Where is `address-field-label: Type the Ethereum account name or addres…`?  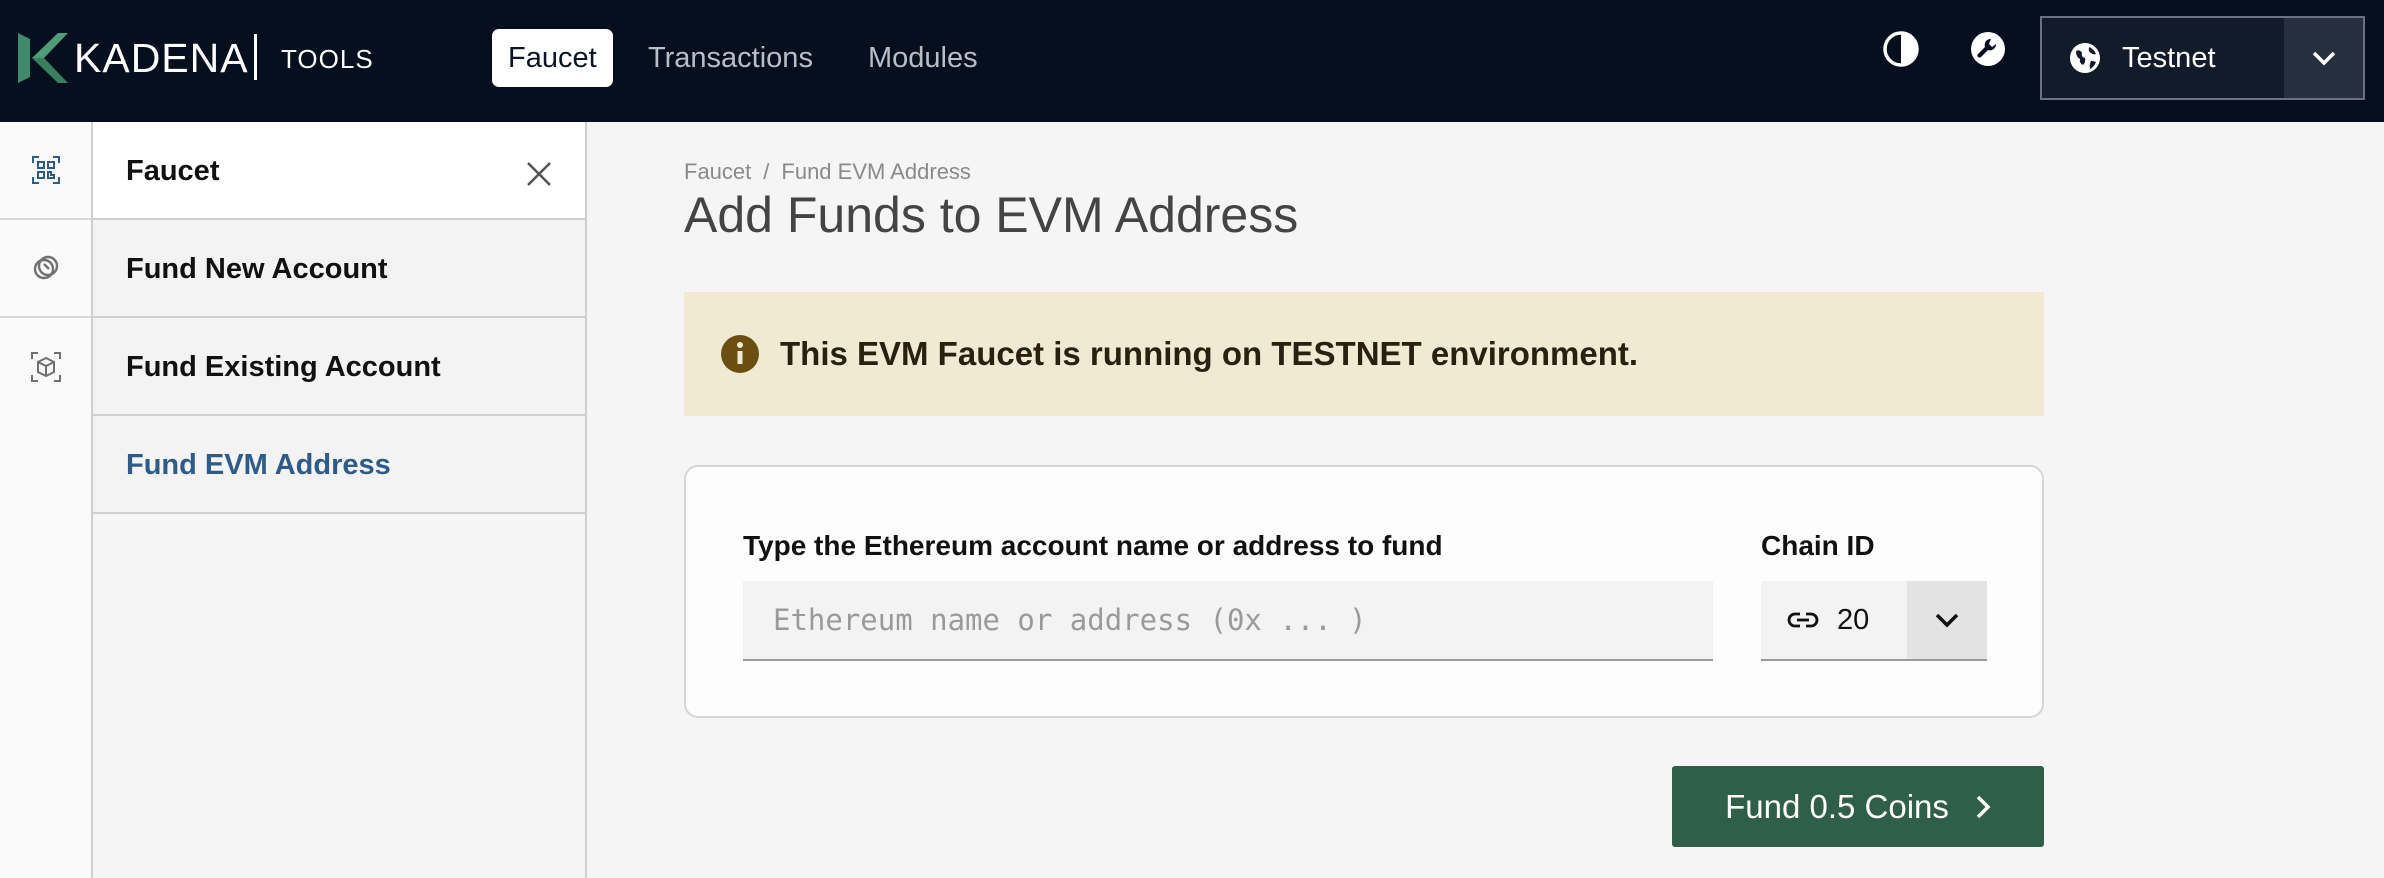 address-field-label: Type the Ethereum account name or addres… is located at coordinates (1093, 545).